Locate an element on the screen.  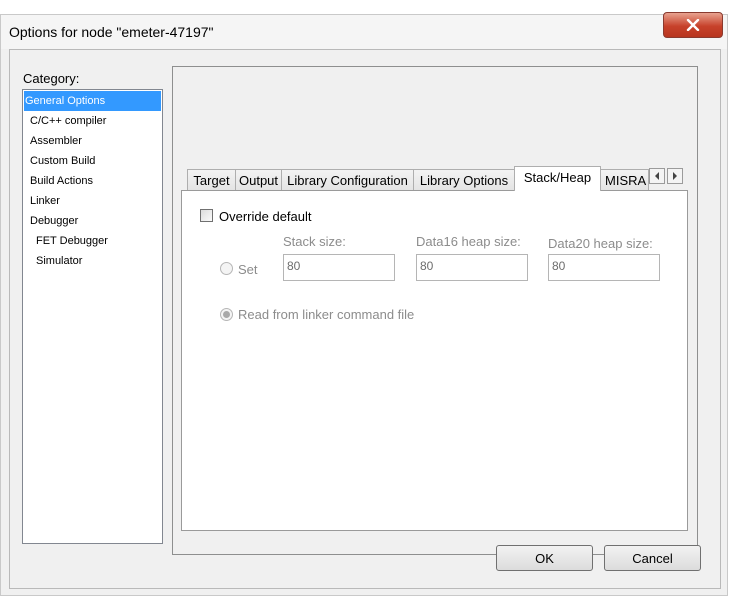
override-default-checkbox is located at coordinates (206, 215).